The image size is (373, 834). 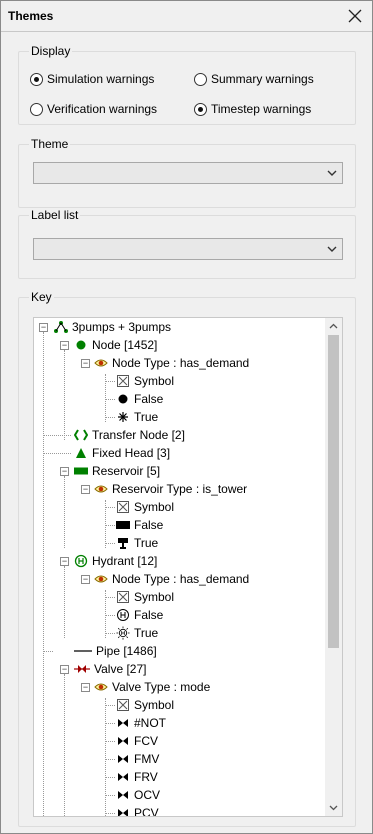 I want to click on tree-item: PCV, so click(x=137, y=810).